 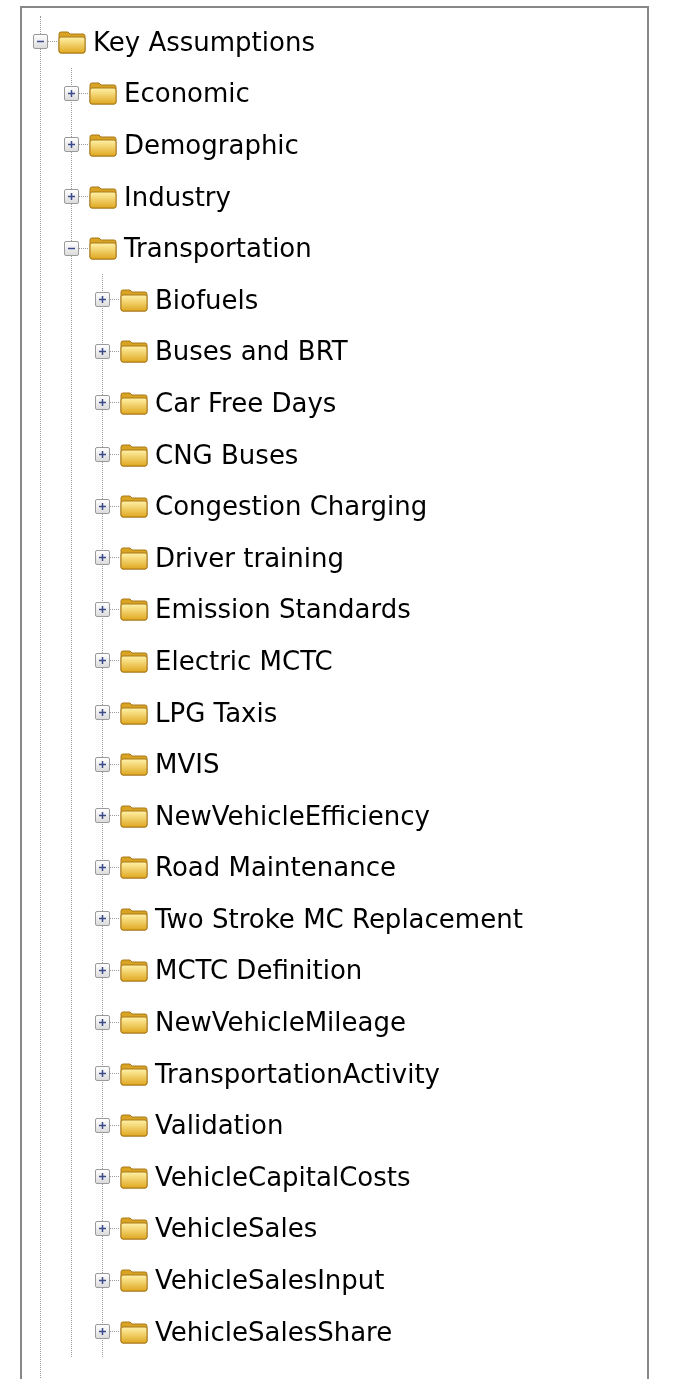 What do you see at coordinates (216, 712) in the screenshot?
I see `folder-label: LPG Taxis` at bounding box center [216, 712].